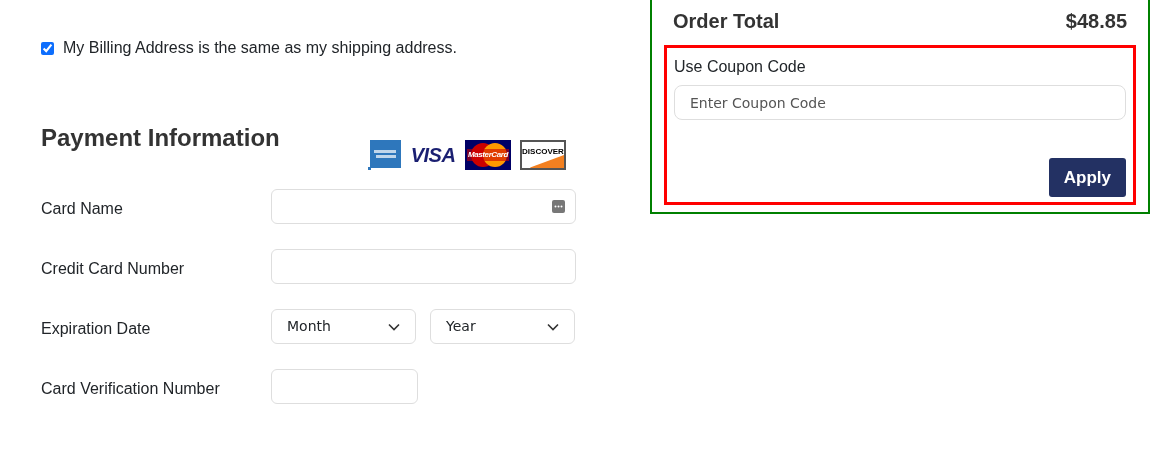 The height and width of the screenshot is (454, 1173). Describe the element at coordinates (433, 155) in the screenshot. I see `visa-logo: VISA` at that location.